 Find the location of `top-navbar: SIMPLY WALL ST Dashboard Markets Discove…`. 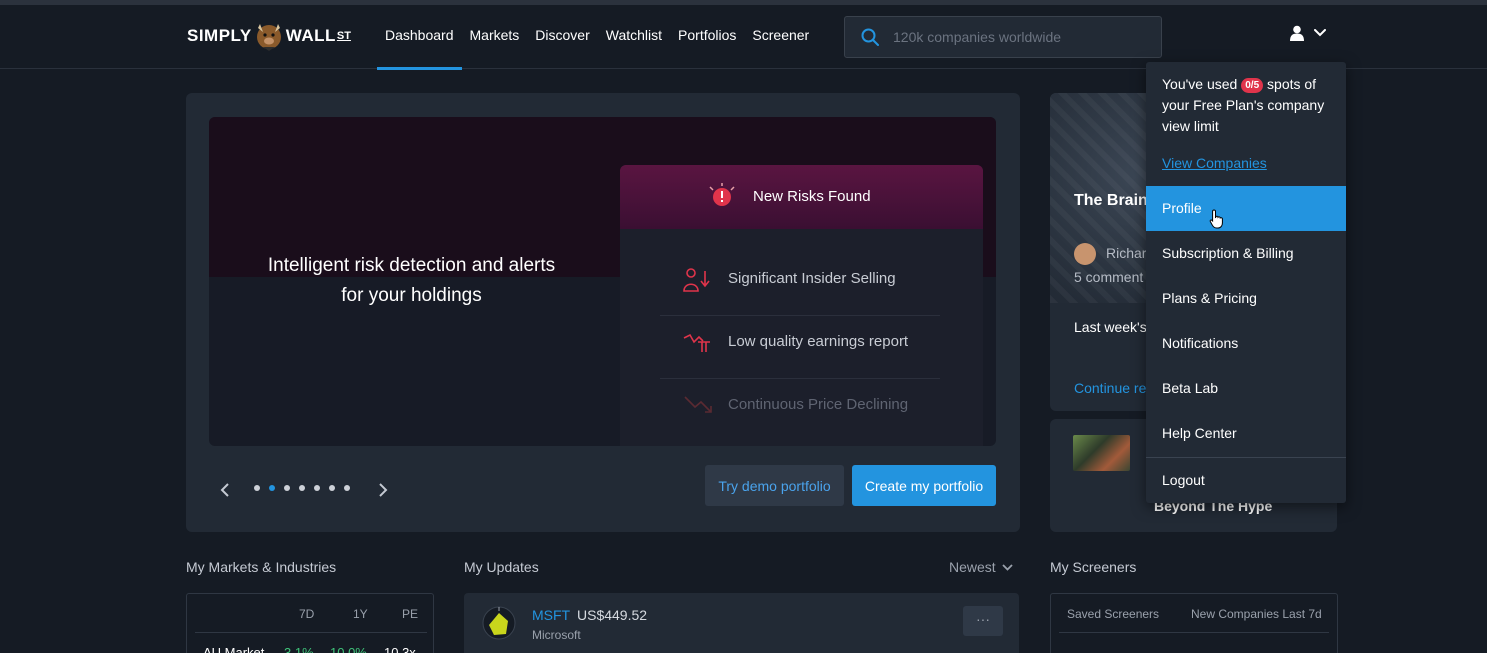

top-navbar: SIMPLY WALL ST Dashboard Markets Discove… is located at coordinates (743, 37).